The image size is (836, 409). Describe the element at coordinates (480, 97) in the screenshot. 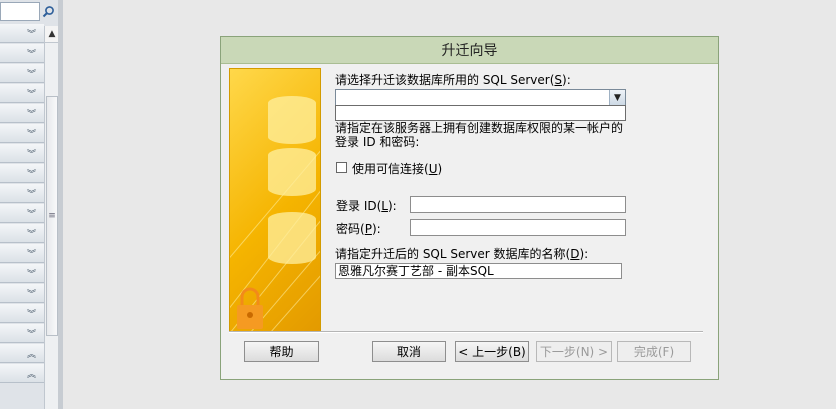

I see `server-combobox: ▼` at that location.